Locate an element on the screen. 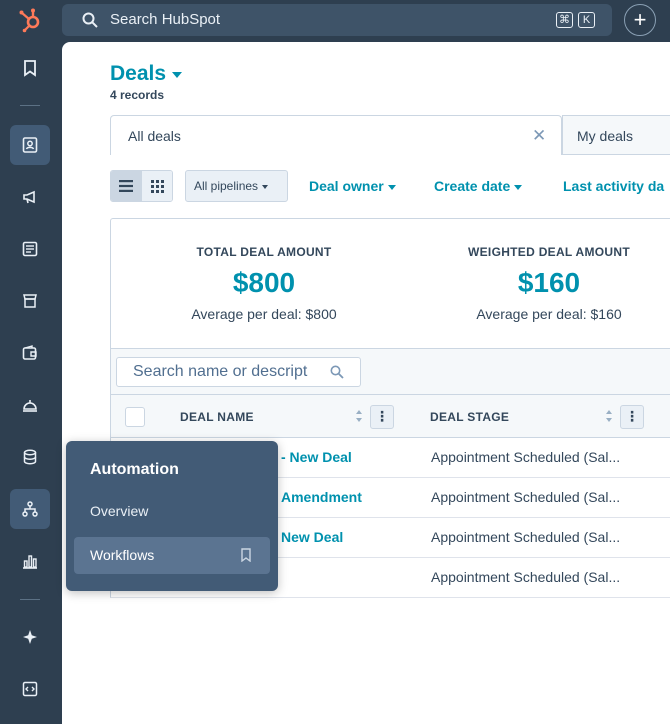  global-search-bar: Search HubSpot ⌘ K is located at coordinates (337, 20).